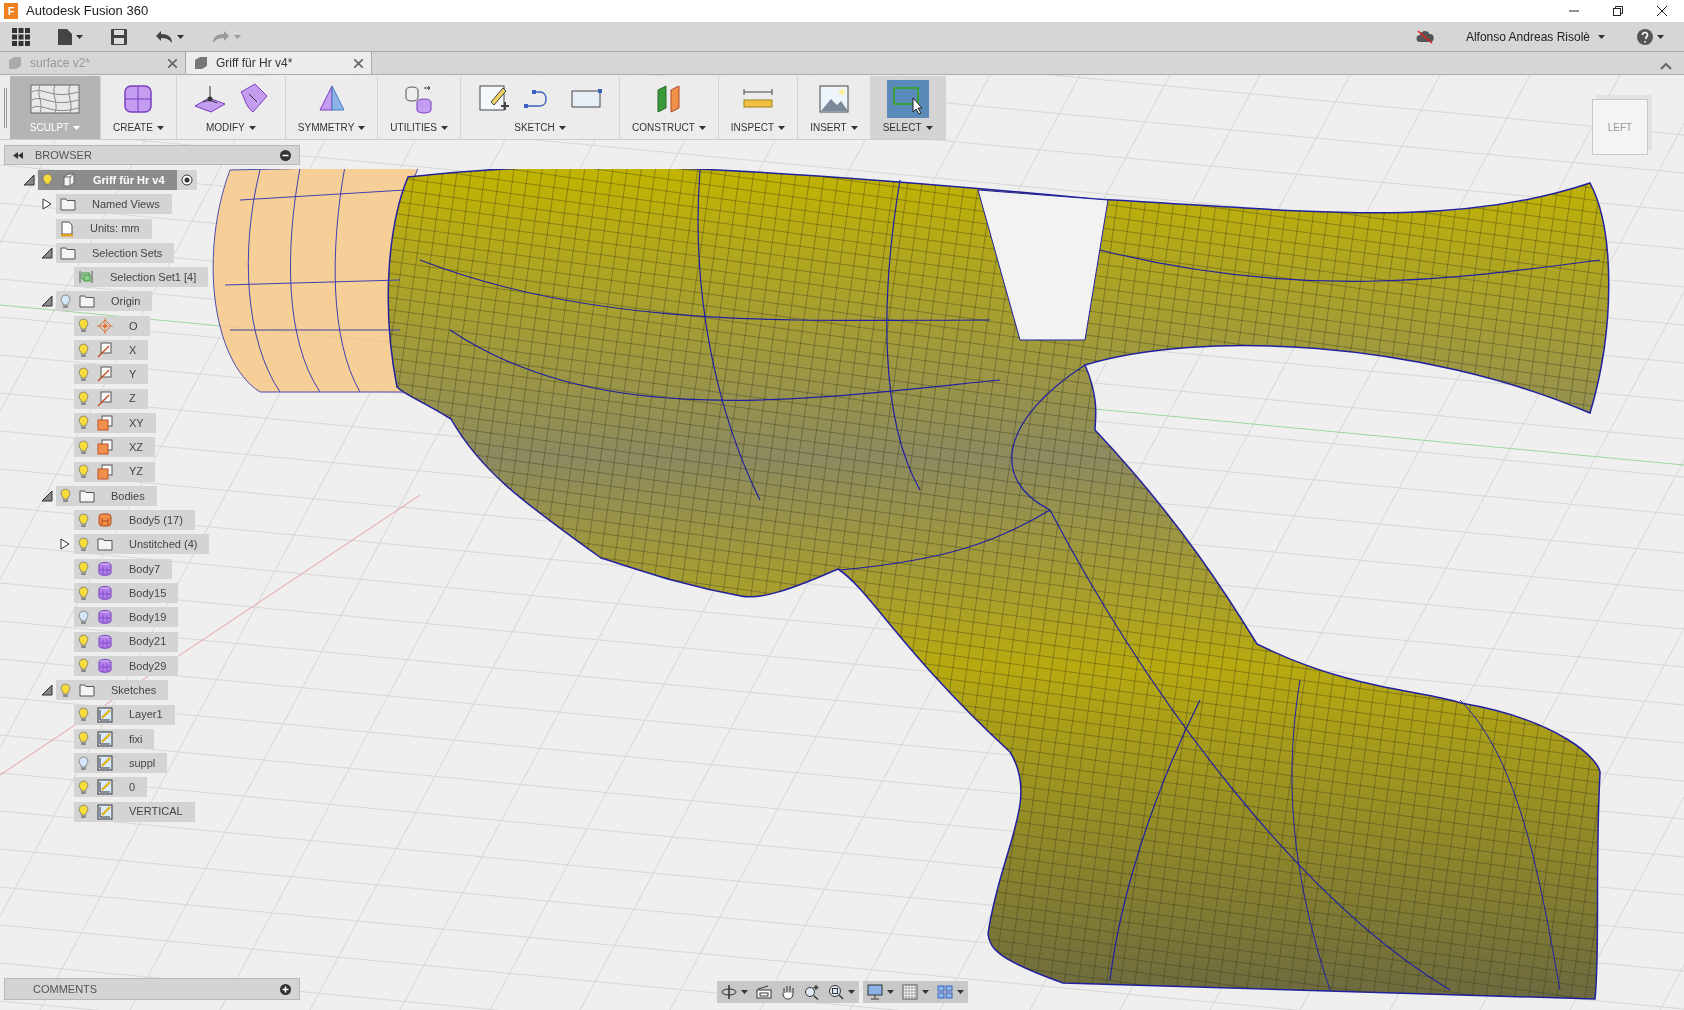  Describe the element at coordinates (279, 63) in the screenshot. I see `document-tab: Griff für Hr v4*` at that location.